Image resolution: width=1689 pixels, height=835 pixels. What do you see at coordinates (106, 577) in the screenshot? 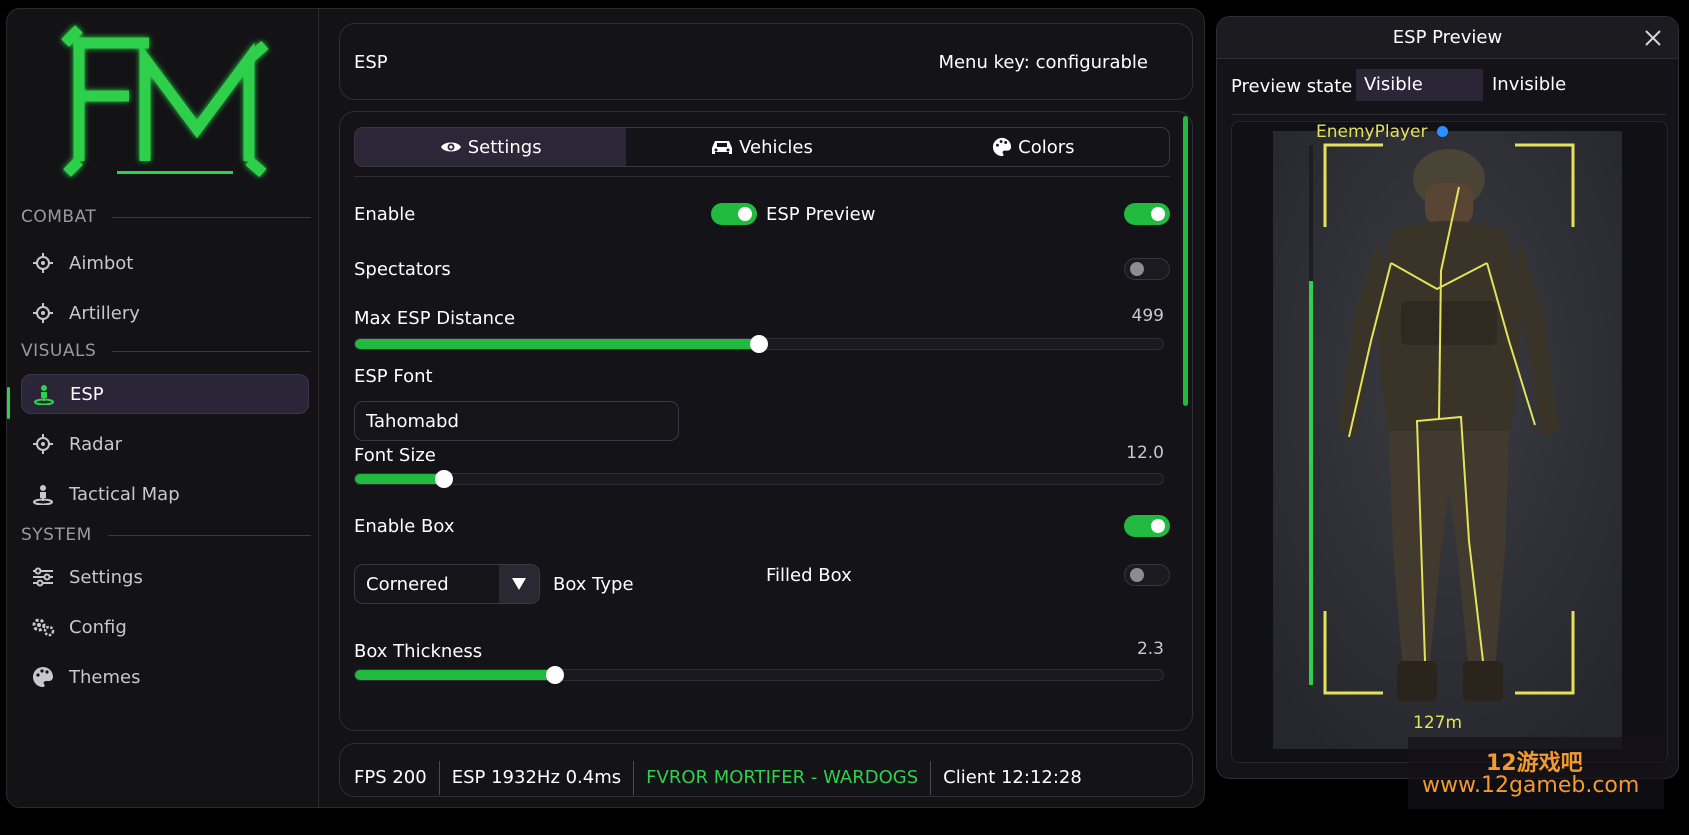
I see `sidebar-item-label: Settings` at bounding box center [106, 577].